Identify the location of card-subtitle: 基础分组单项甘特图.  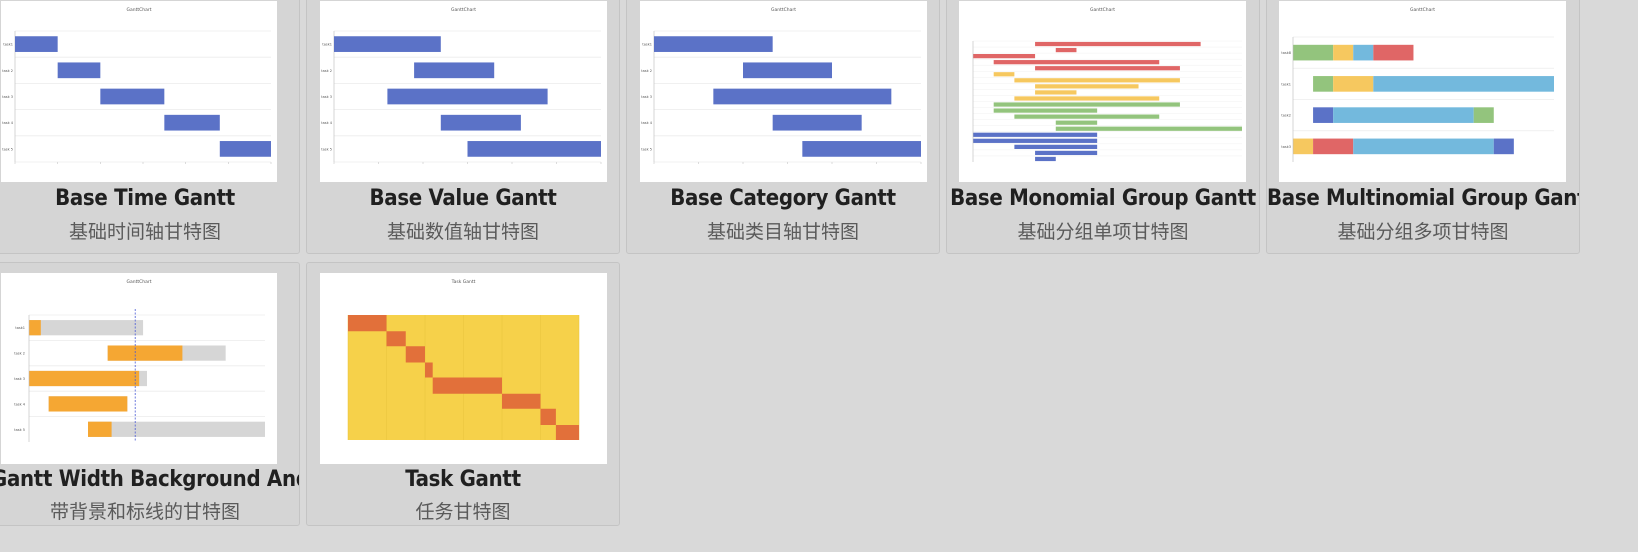
(1103, 232).